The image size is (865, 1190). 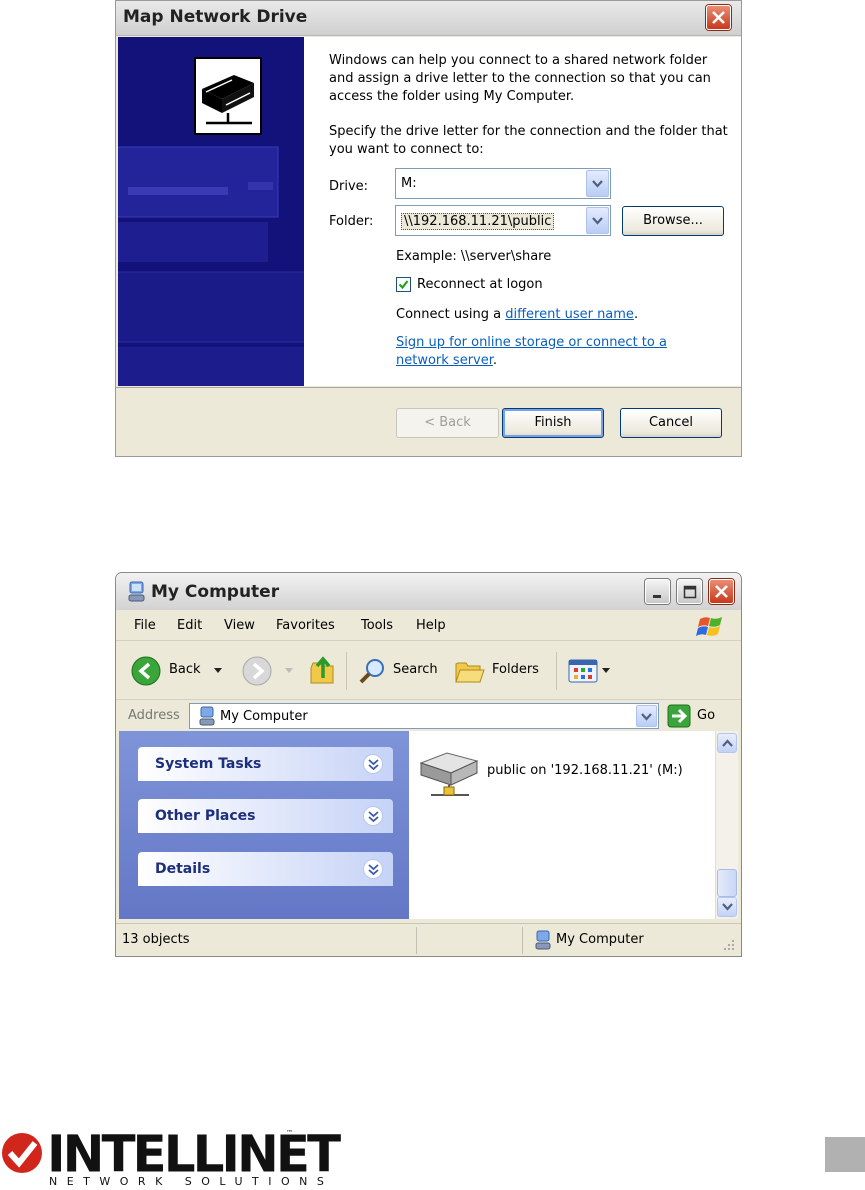 I want to click on menu-help: Help, so click(x=431, y=625).